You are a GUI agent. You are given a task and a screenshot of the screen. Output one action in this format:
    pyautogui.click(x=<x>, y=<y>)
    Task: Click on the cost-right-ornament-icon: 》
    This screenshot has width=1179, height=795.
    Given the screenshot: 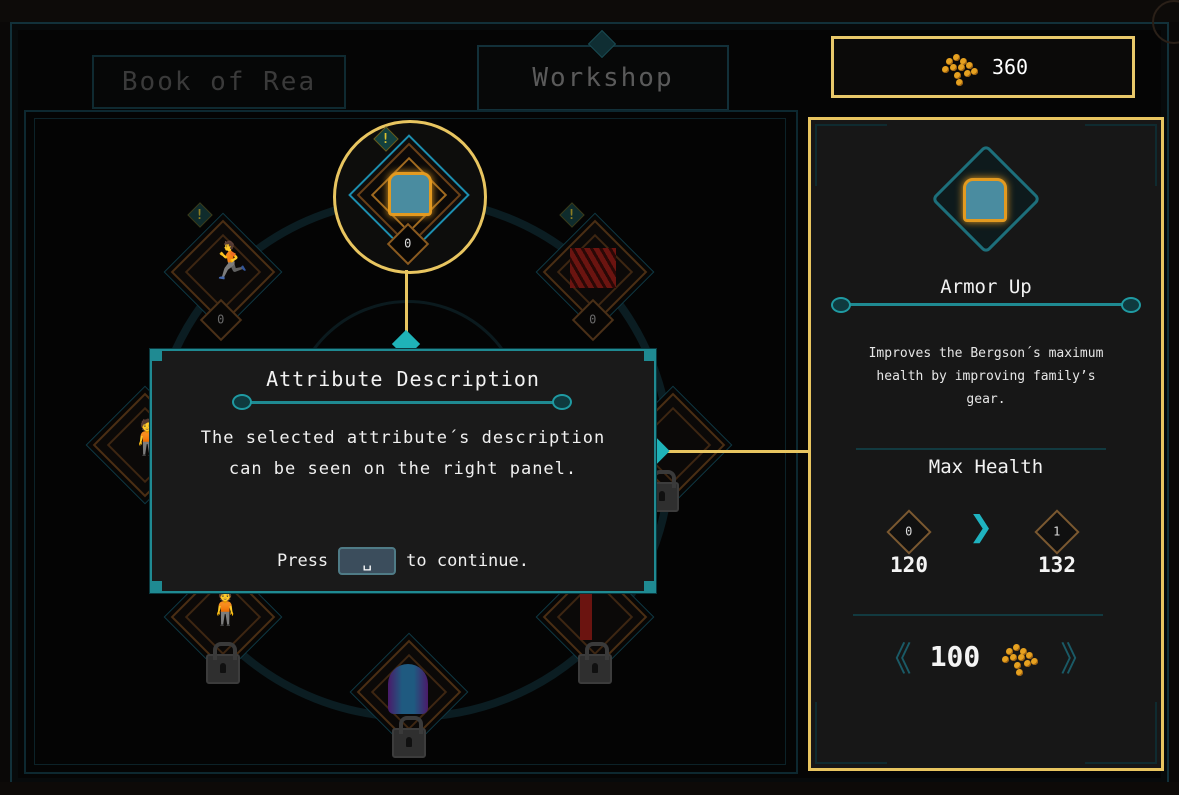 What is the action you would take?
    pyautogui.click(x=1077, y=660)
    